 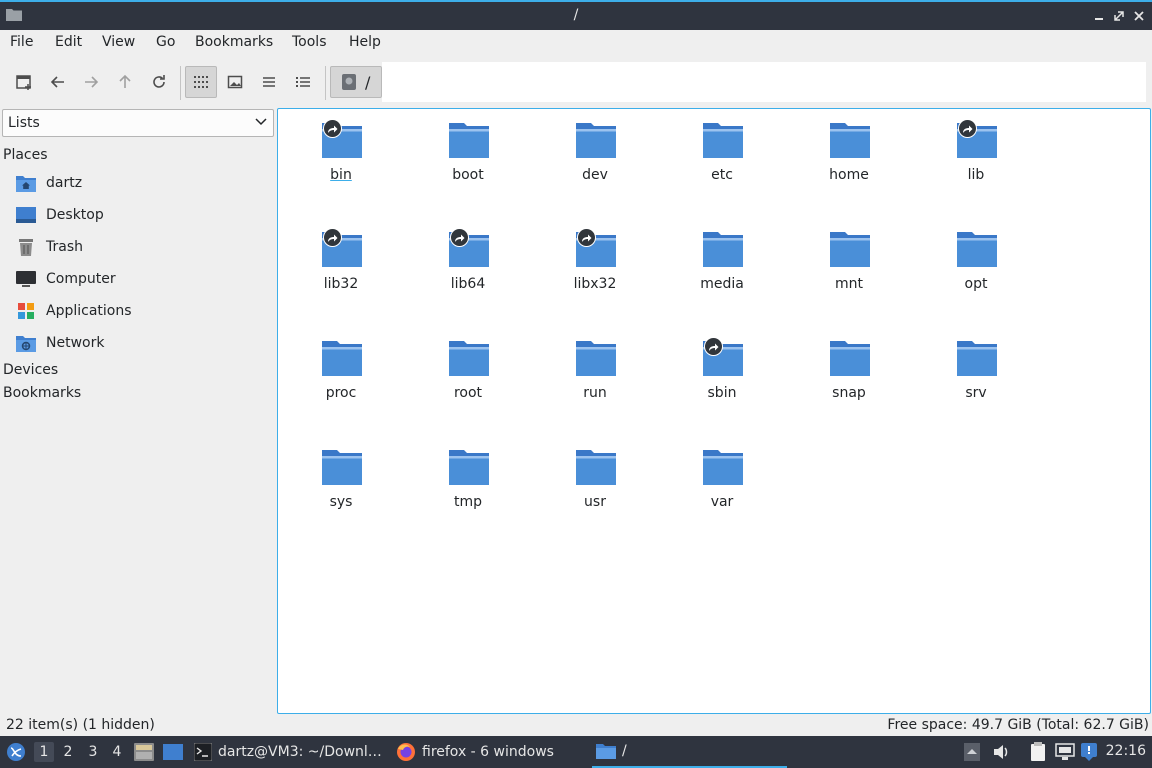 What do you see at coordinates (341, 379) in the screenshot?
I see `folder-item-proc: proc` at bounding box center [341, 379].